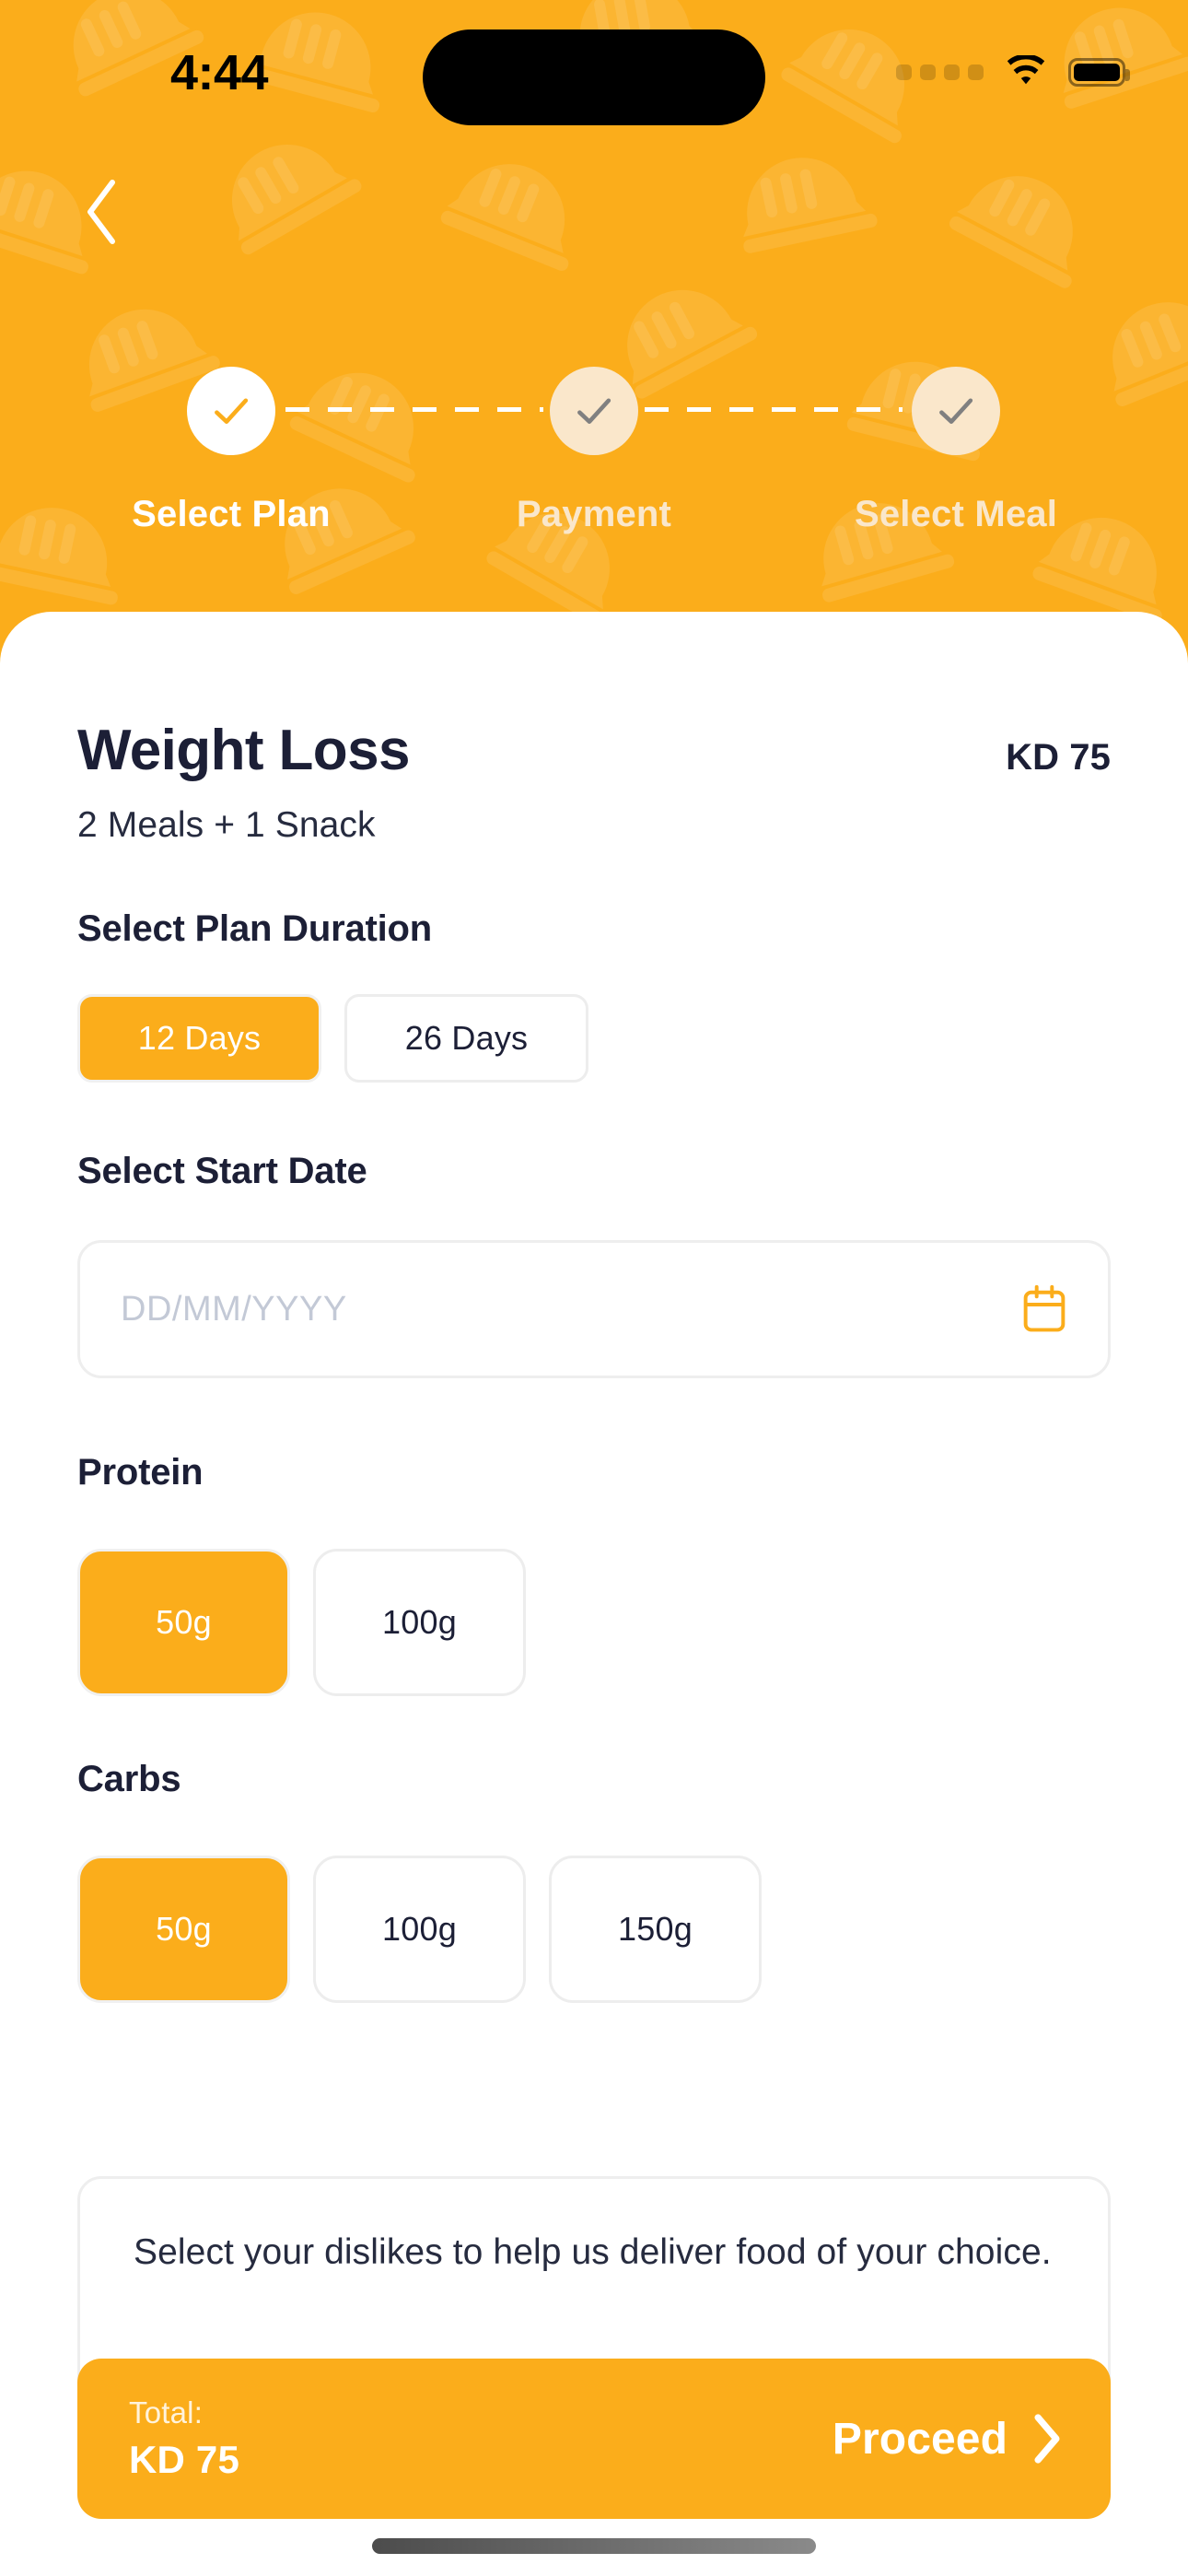 The height and width of the screenshot is (2576, 1188). I want to click on duration-option-12-days: 12 Days, so click(199, 1038).